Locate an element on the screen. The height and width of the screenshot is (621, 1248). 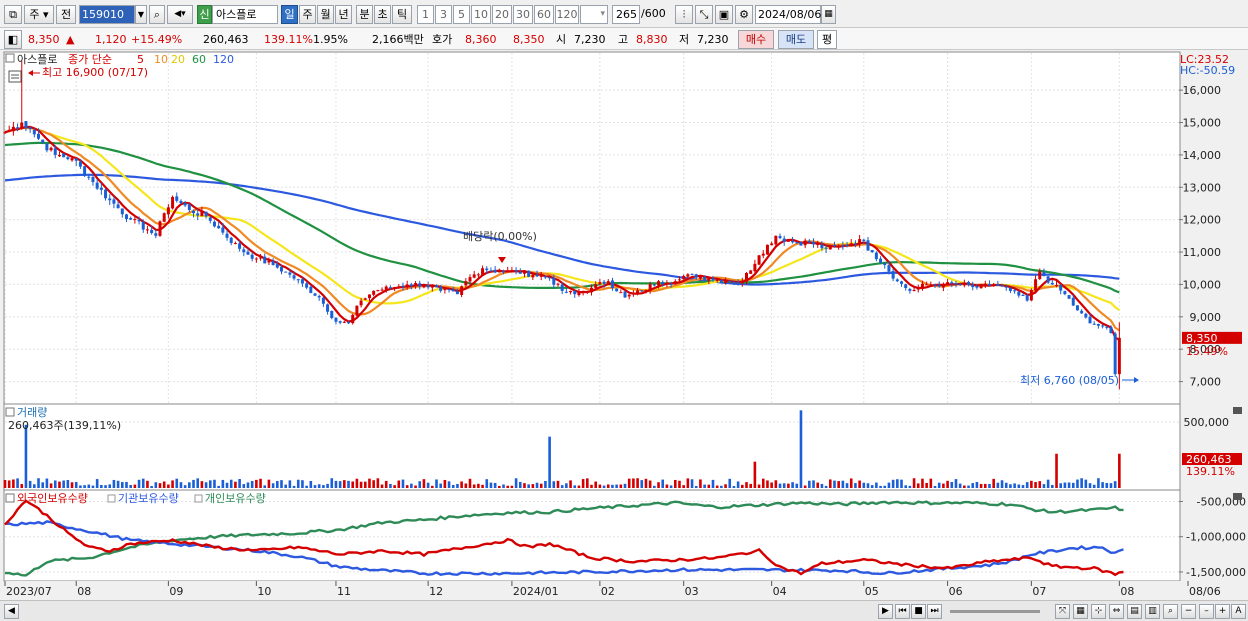
magnify-icon: ⌕ is located at coordinates (1170, 611).